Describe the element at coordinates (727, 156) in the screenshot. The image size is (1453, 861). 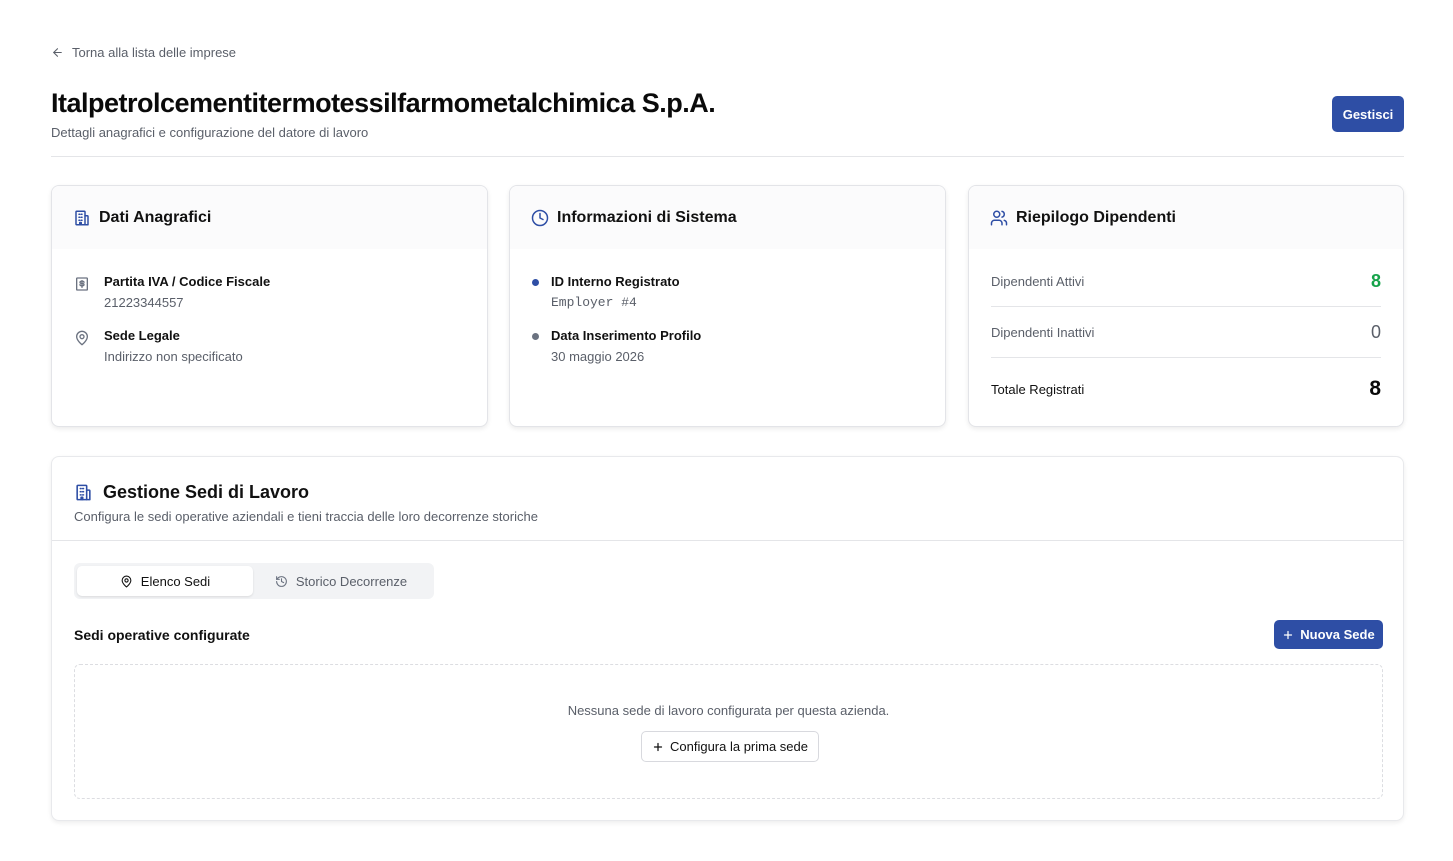
I see `header-divider` at that location.